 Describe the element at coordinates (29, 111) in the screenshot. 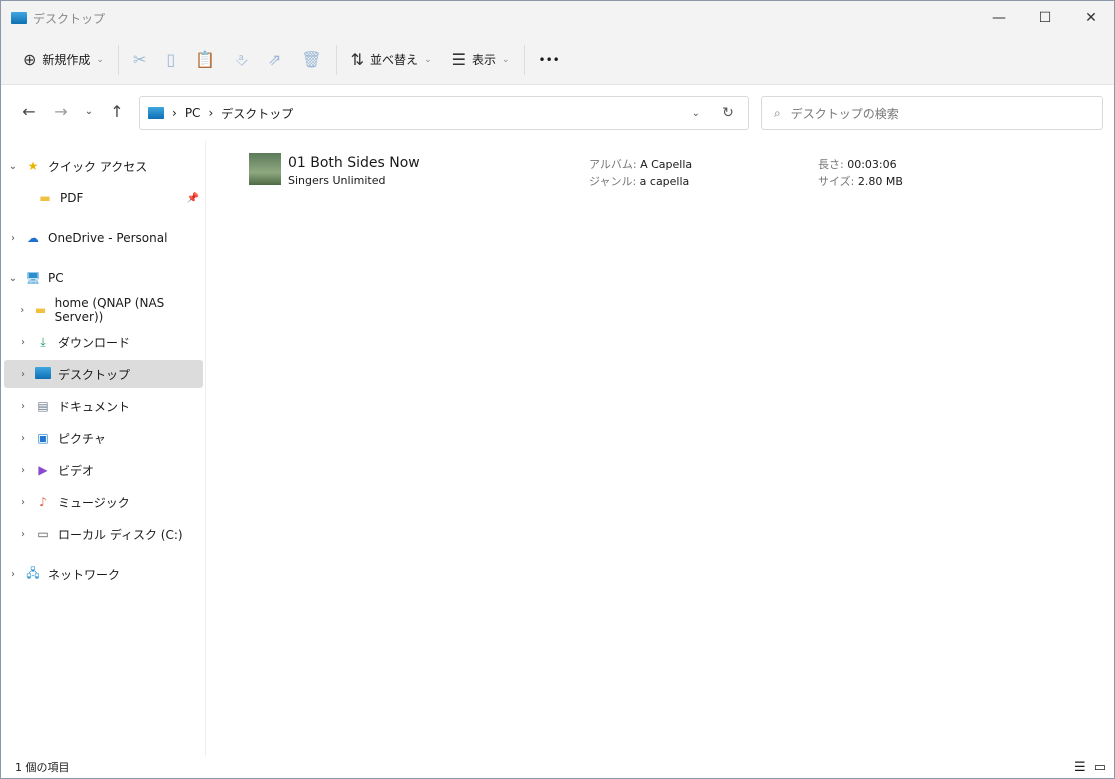

I see `back-button: ←` at that location.